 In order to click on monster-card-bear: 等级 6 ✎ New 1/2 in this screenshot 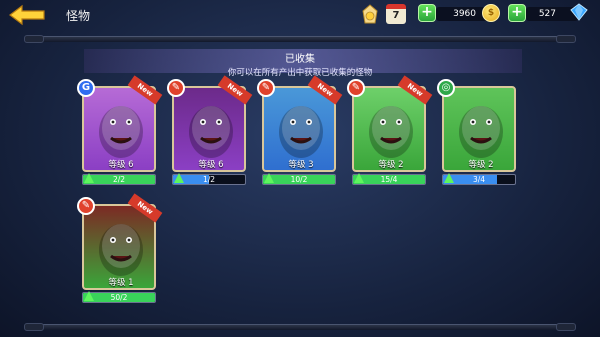, I will do `click(210, 132)`.